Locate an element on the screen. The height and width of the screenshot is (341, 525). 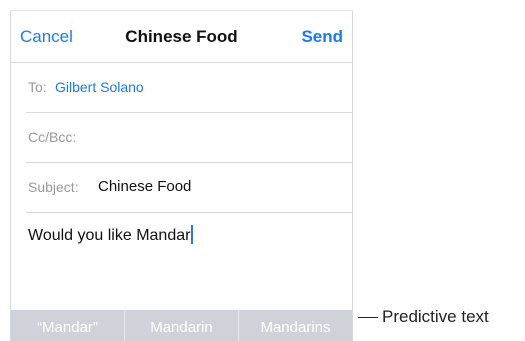
cc-bcc-field: Cc/Bcc: is located at coordinates (189, 138).